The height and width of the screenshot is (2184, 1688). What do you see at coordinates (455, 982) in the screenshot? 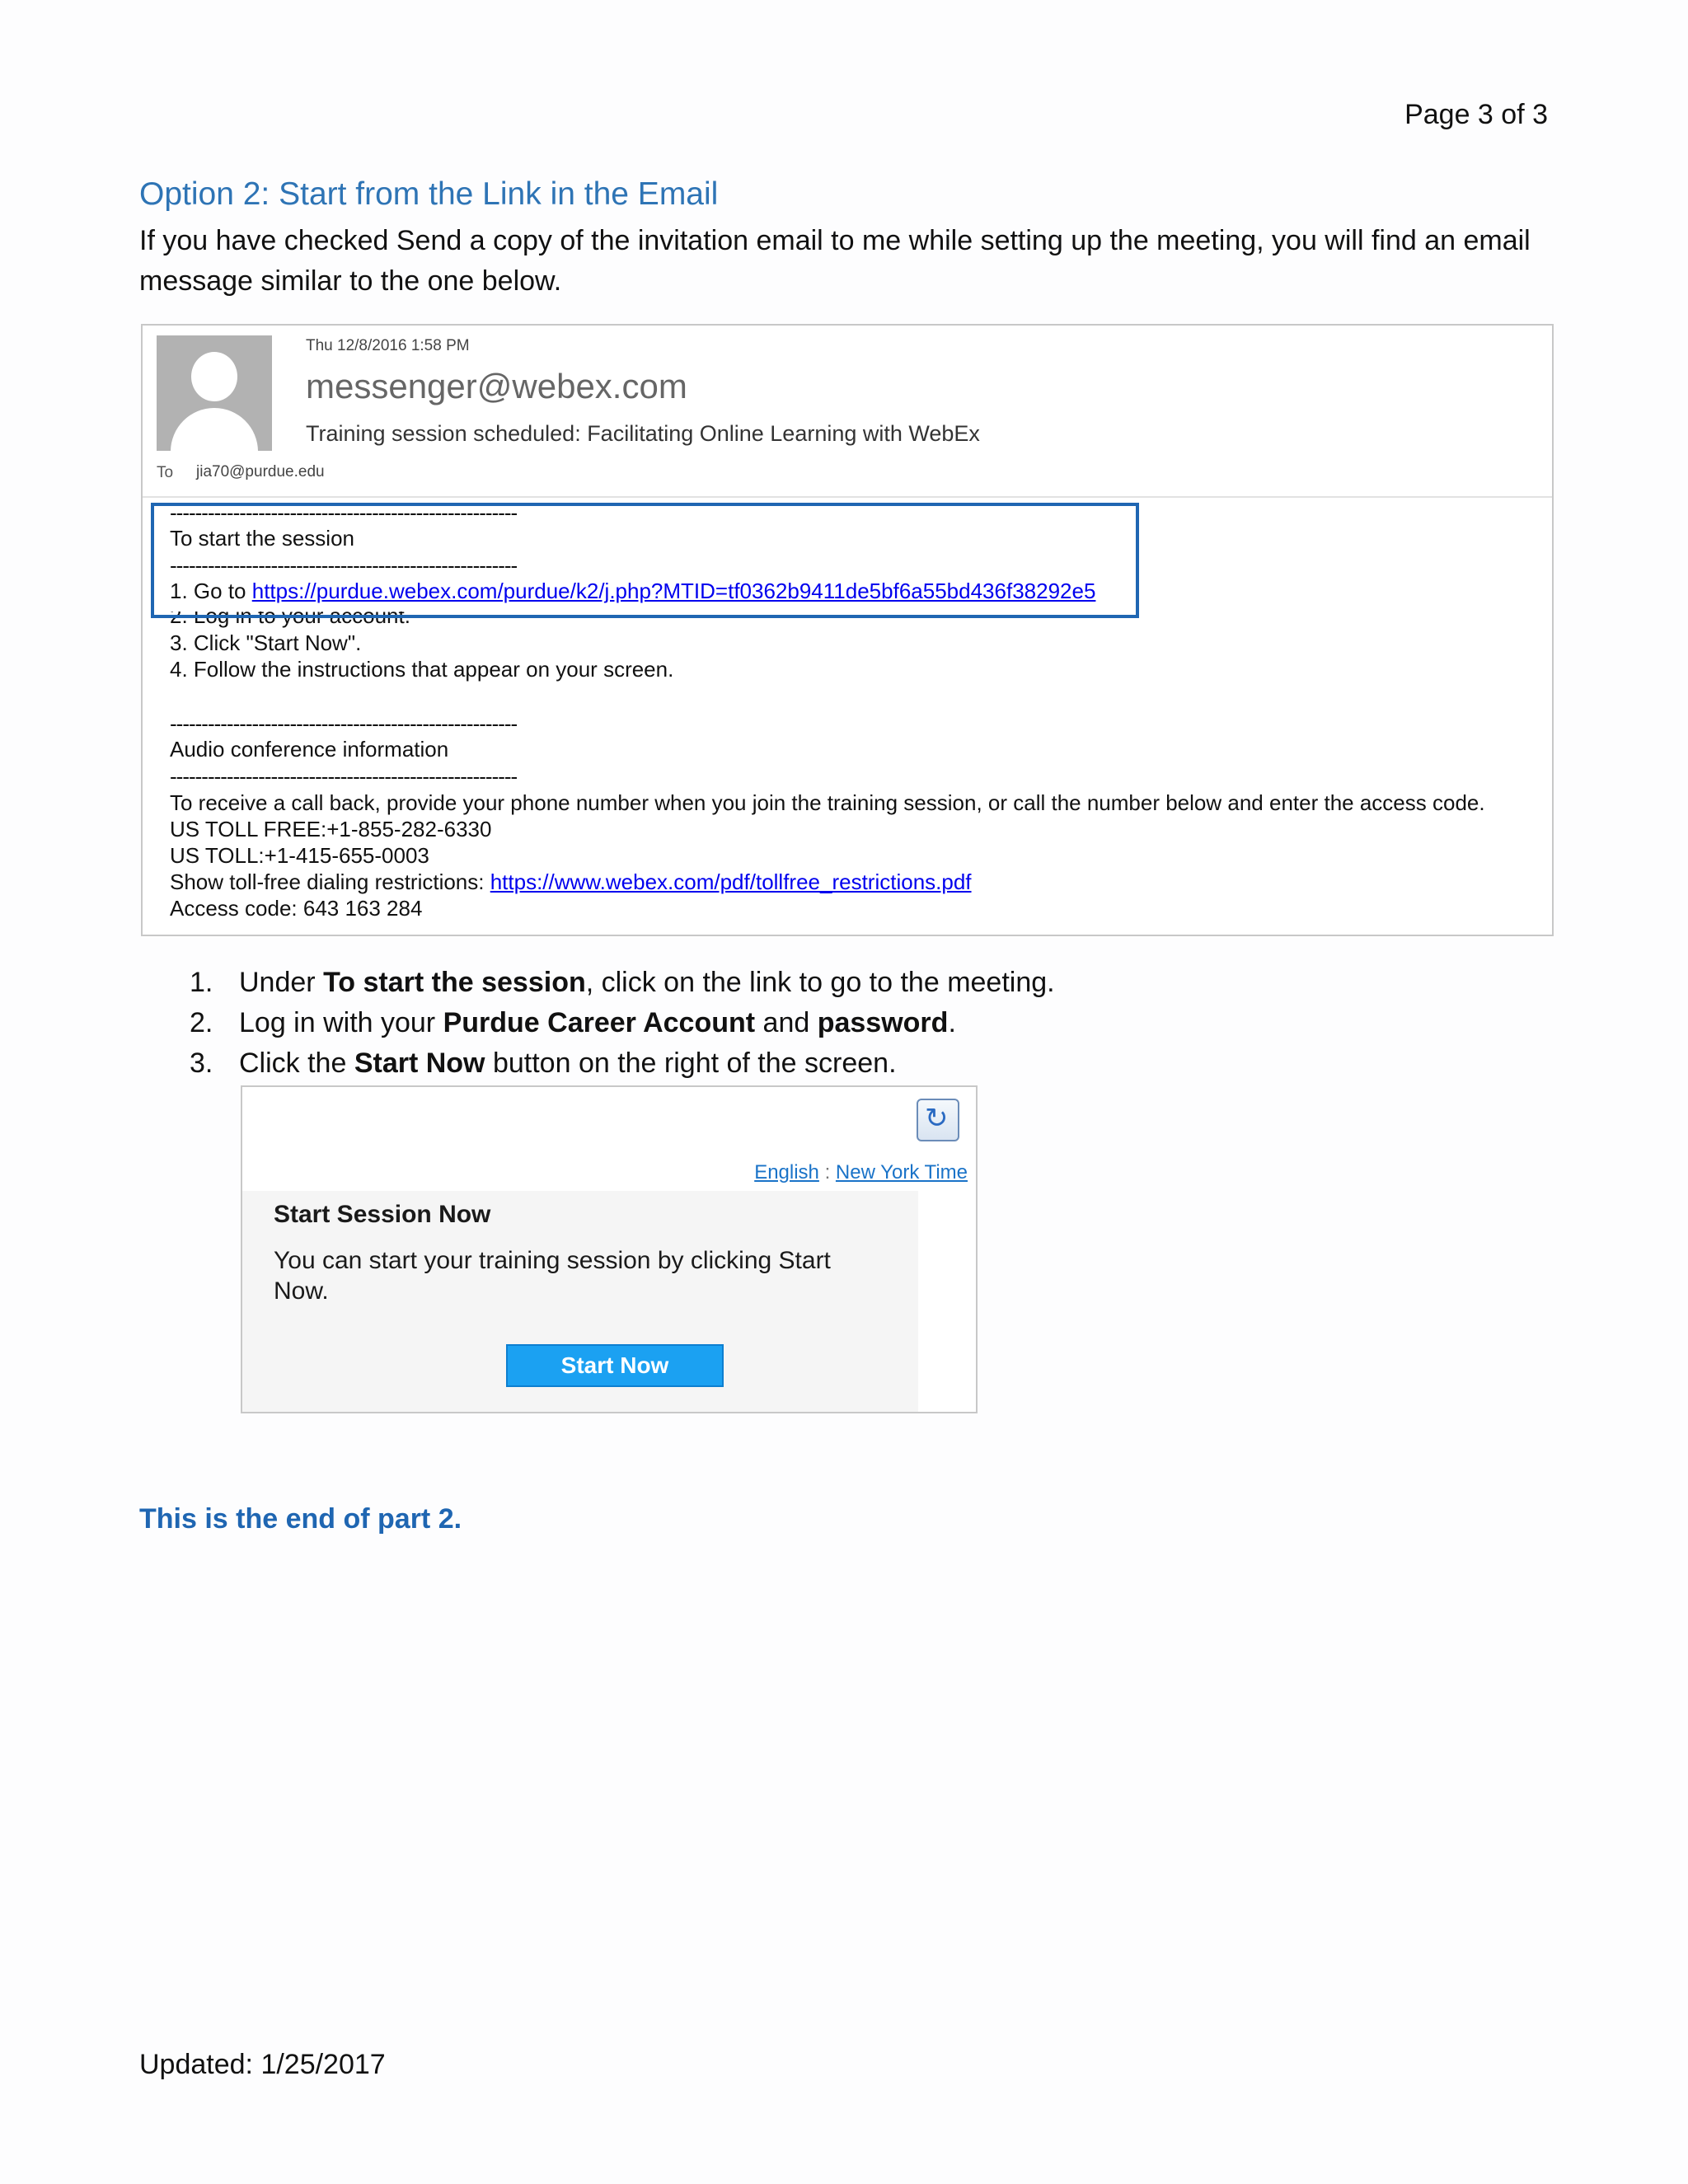
I see `step-emphasis: To start the session` at bounding box center [455, 982].